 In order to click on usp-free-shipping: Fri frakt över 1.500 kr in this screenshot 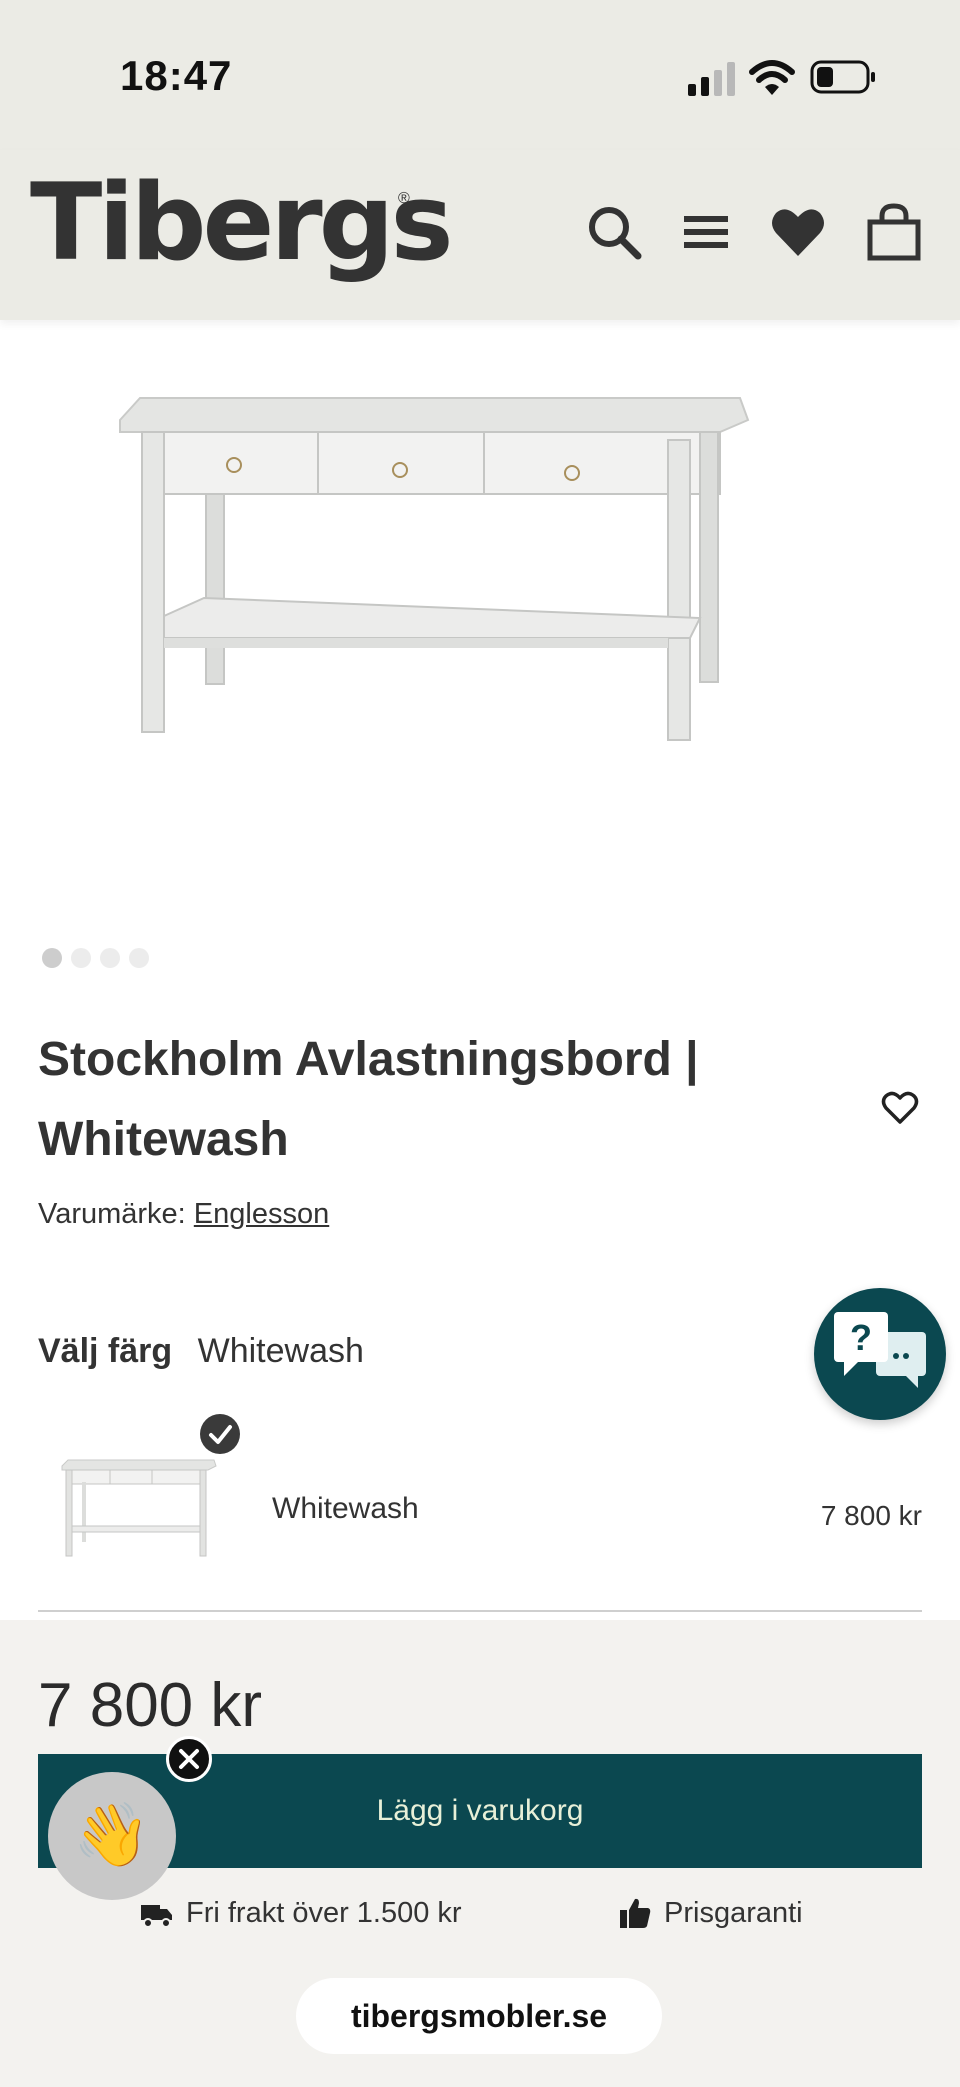, I will do `click(301, 1913)`.